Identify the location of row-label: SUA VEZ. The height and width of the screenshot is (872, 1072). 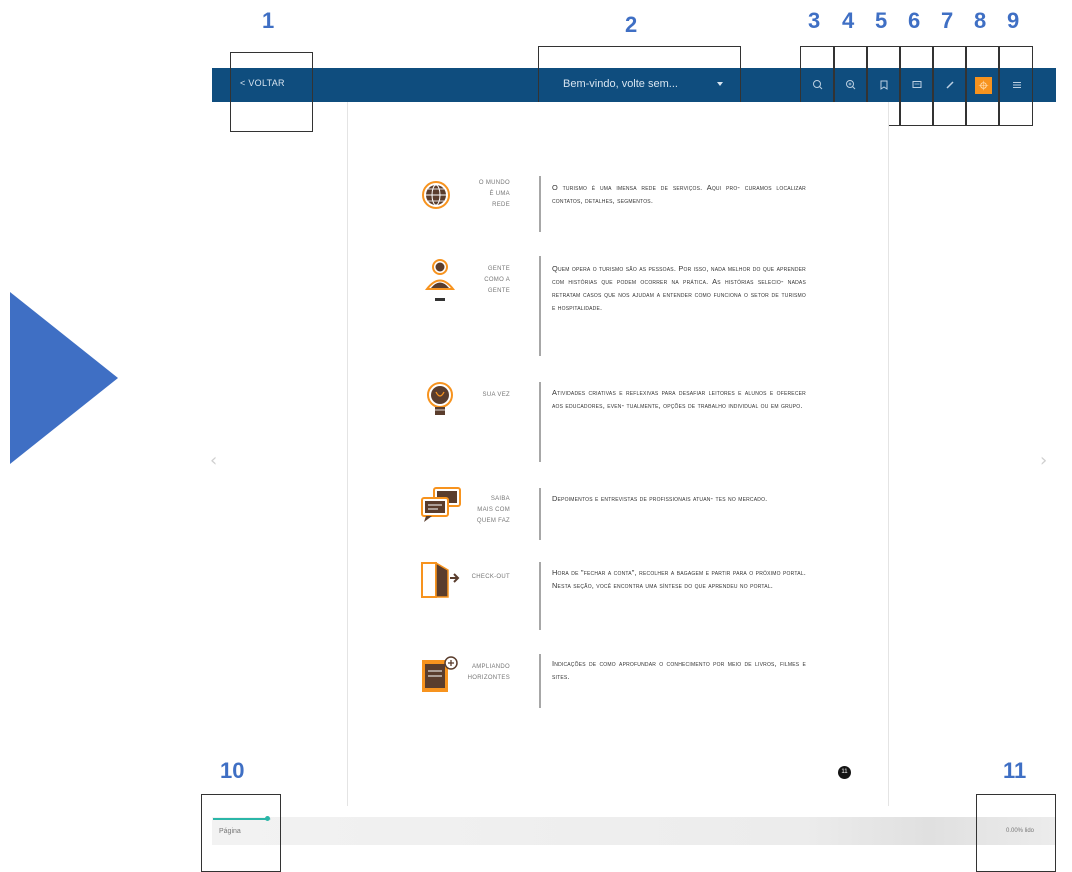
(496, 395).